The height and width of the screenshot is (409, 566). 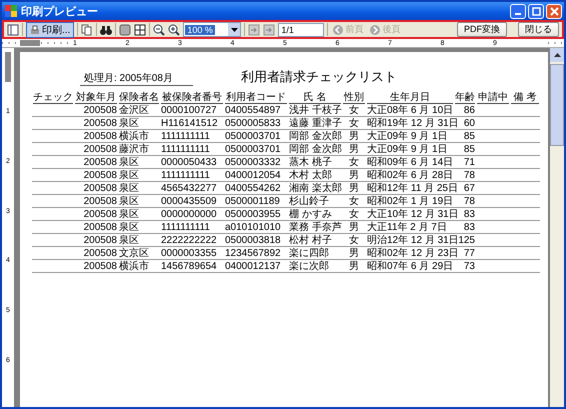 What do you see at coordinates (253, 240) in the screenshot?
I see `table-cell: 0500003818` at bounding box center [253, 240].